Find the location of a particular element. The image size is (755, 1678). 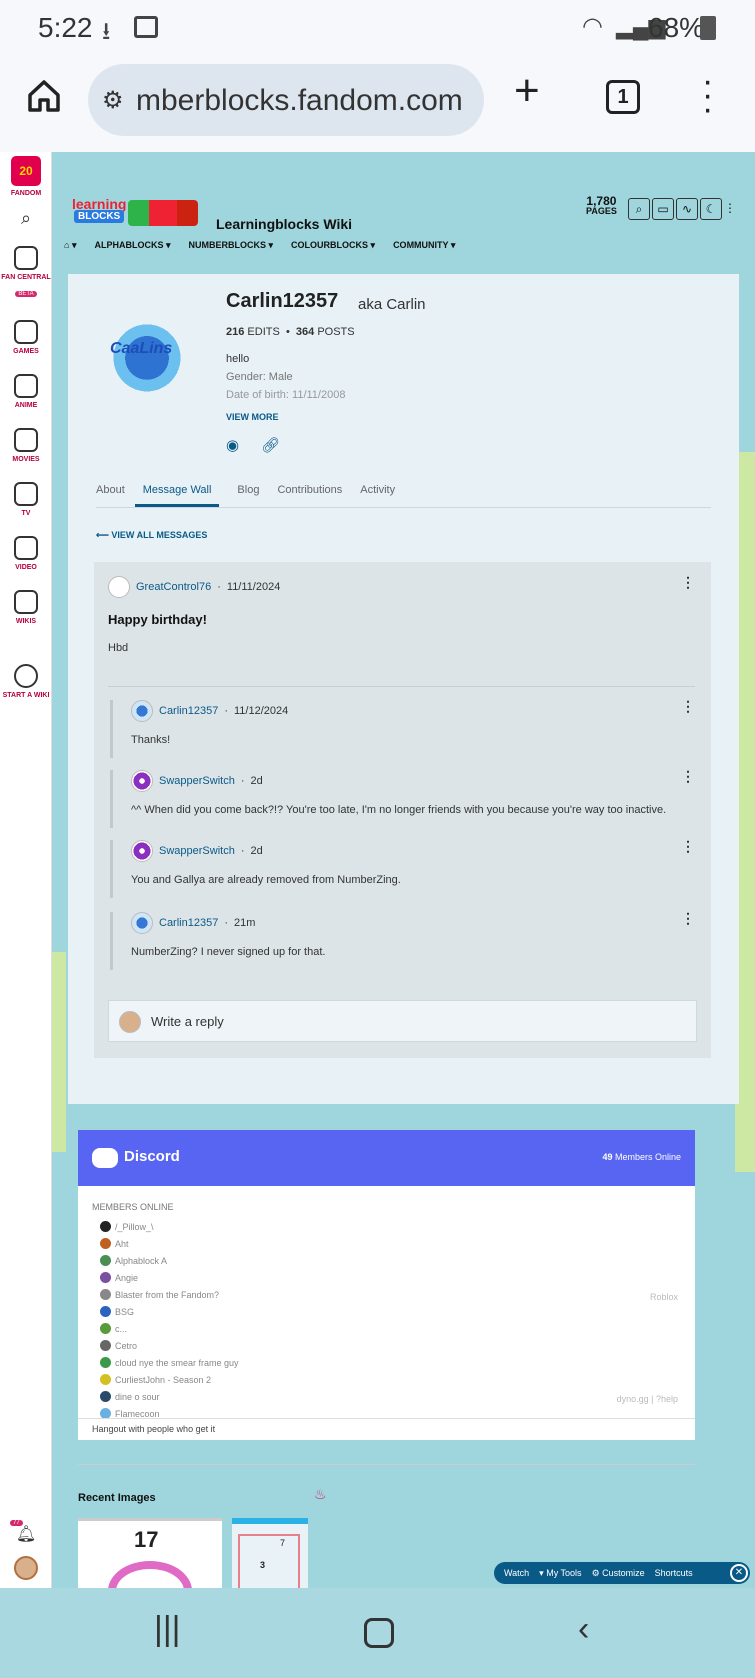

fandom-logo: 20 FANDOM is located at coordinates (26, 177).